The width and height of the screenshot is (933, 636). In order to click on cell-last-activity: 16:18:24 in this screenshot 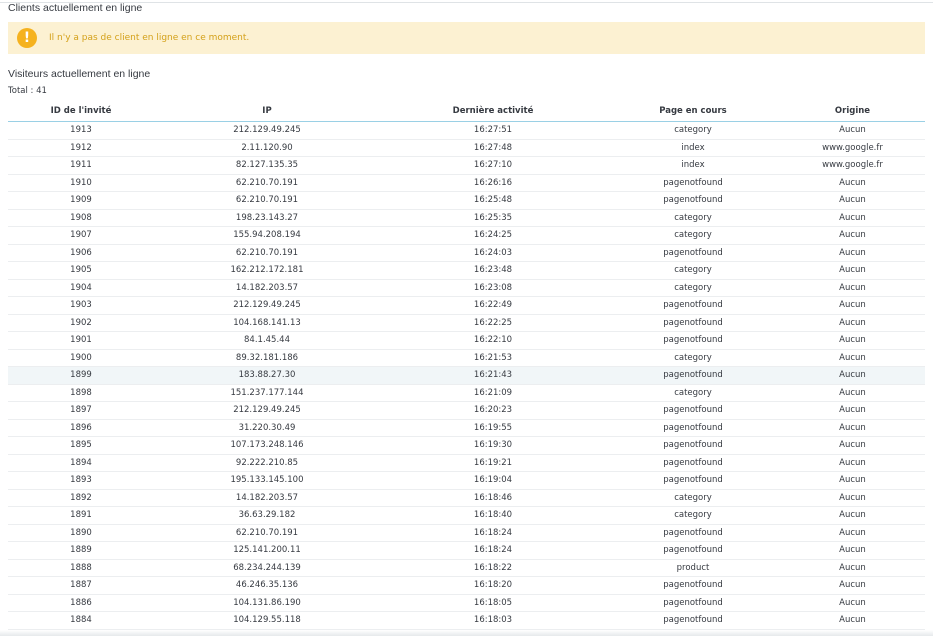, I will do `click(493, 533)`.